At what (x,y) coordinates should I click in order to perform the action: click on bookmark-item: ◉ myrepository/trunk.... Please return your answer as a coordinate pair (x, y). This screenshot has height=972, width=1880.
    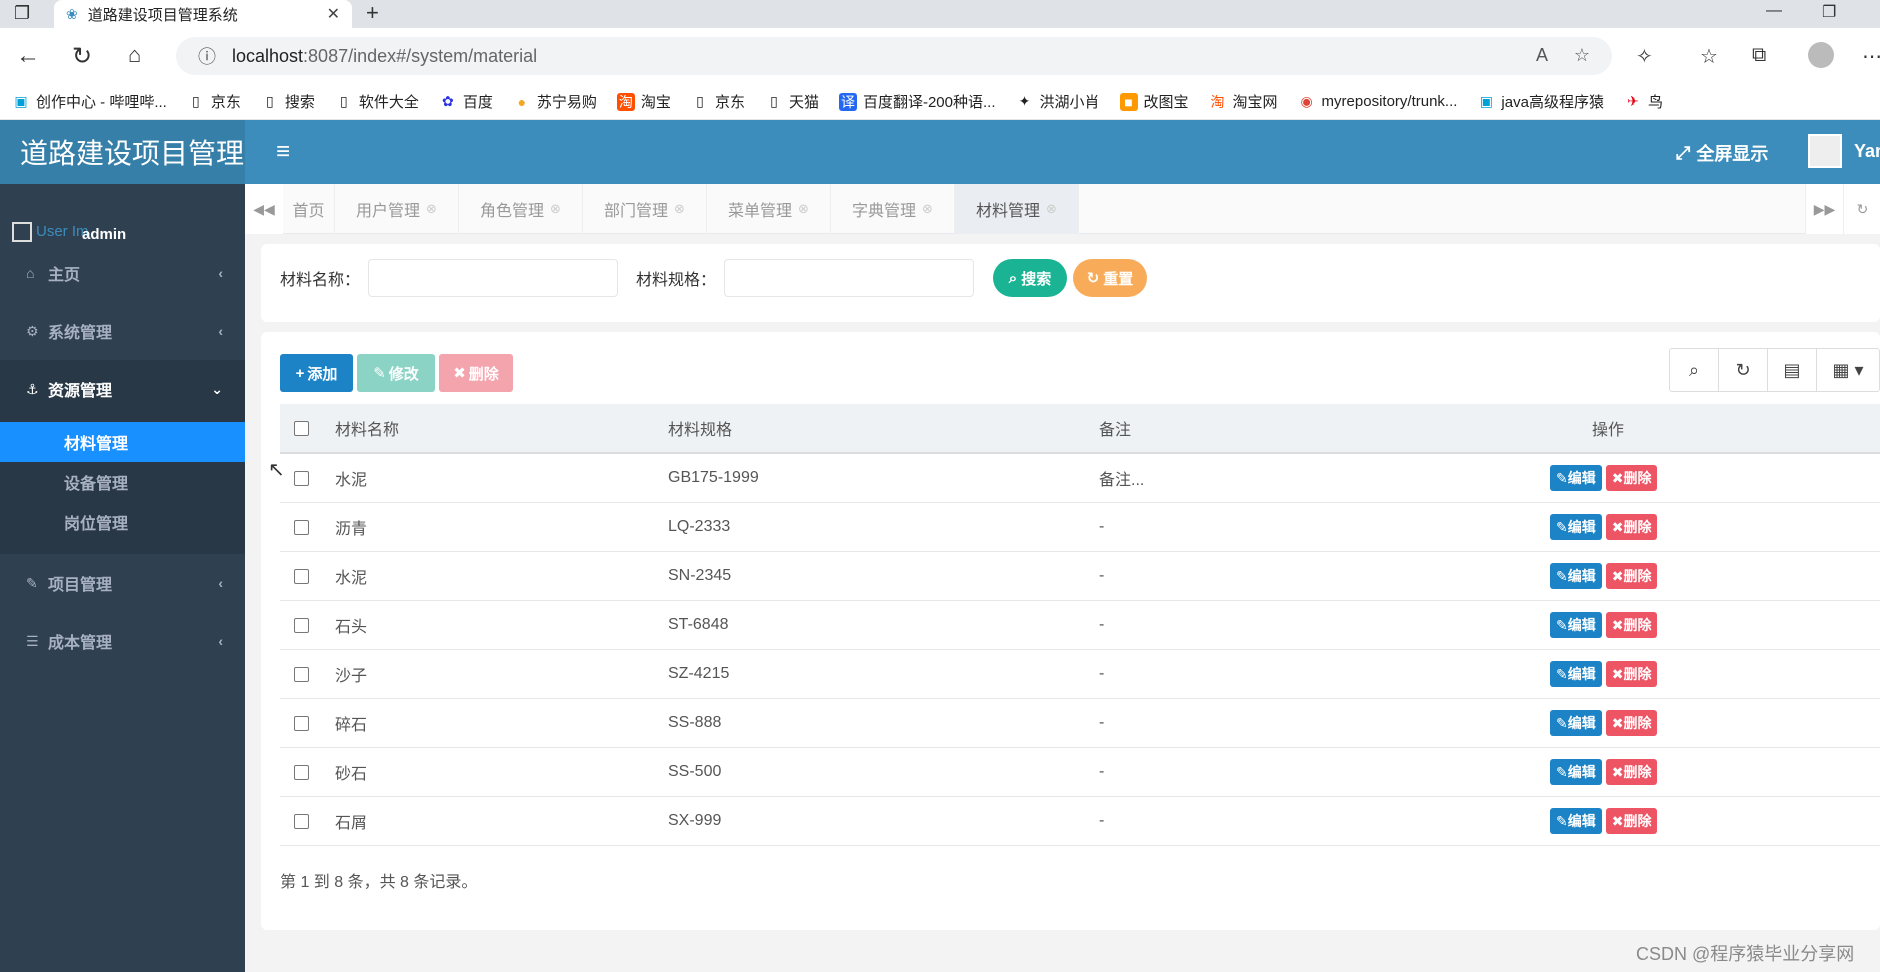
    Looking at the image, I should click on (1377, 102).